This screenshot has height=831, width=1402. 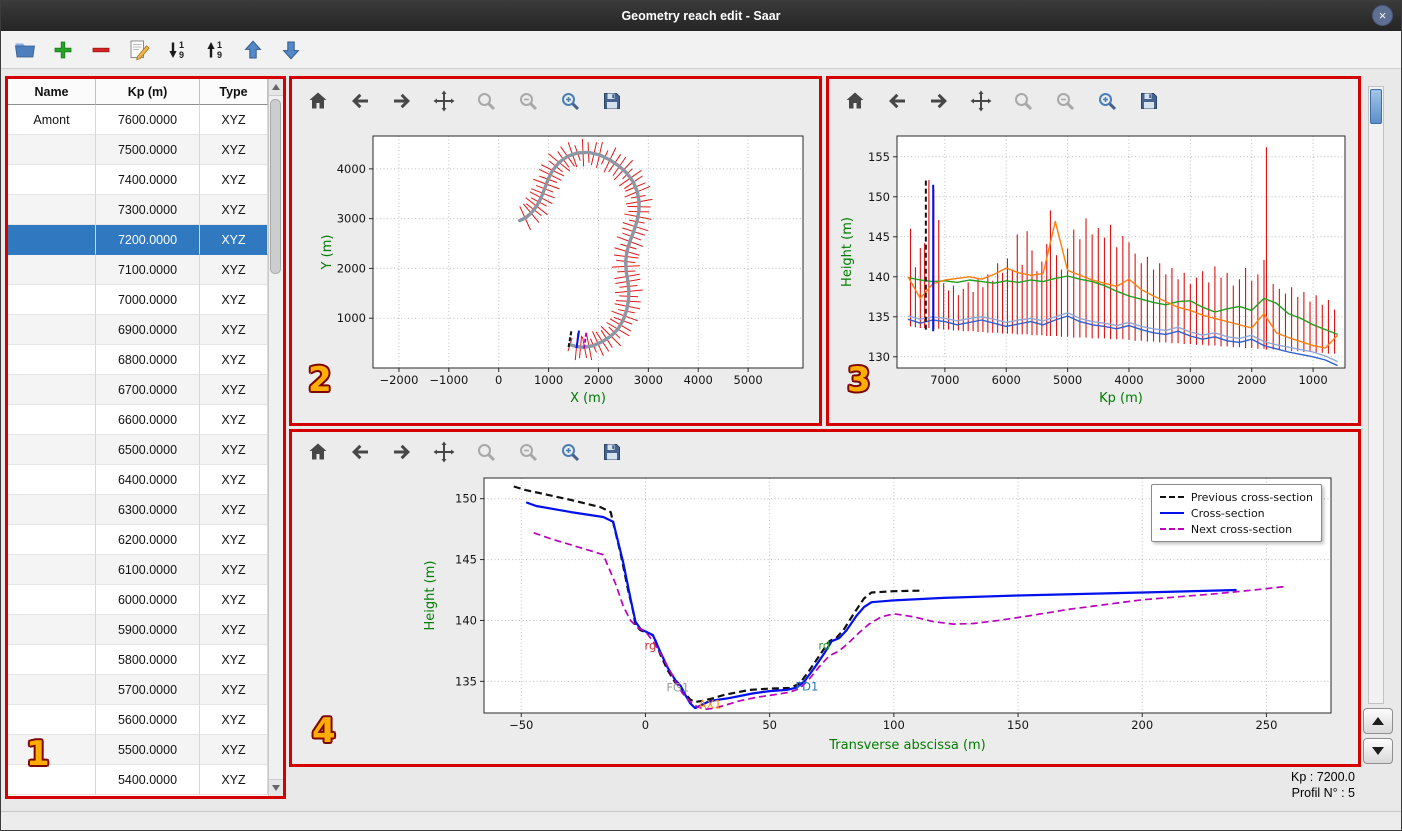 I want to click on table-row: 7200.0000 XYZ, so click(x=145, y=240).